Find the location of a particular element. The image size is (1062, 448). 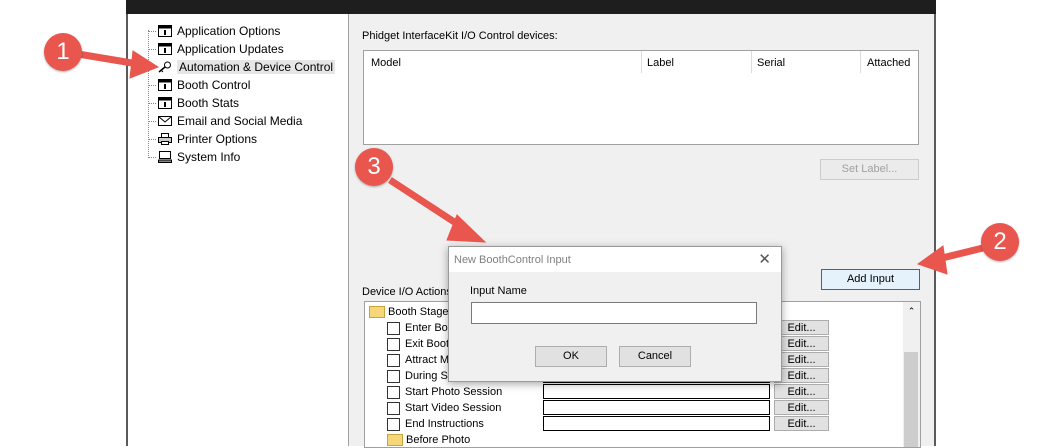

annotation-badge-3: 3 is located at coordinates (374, 167).